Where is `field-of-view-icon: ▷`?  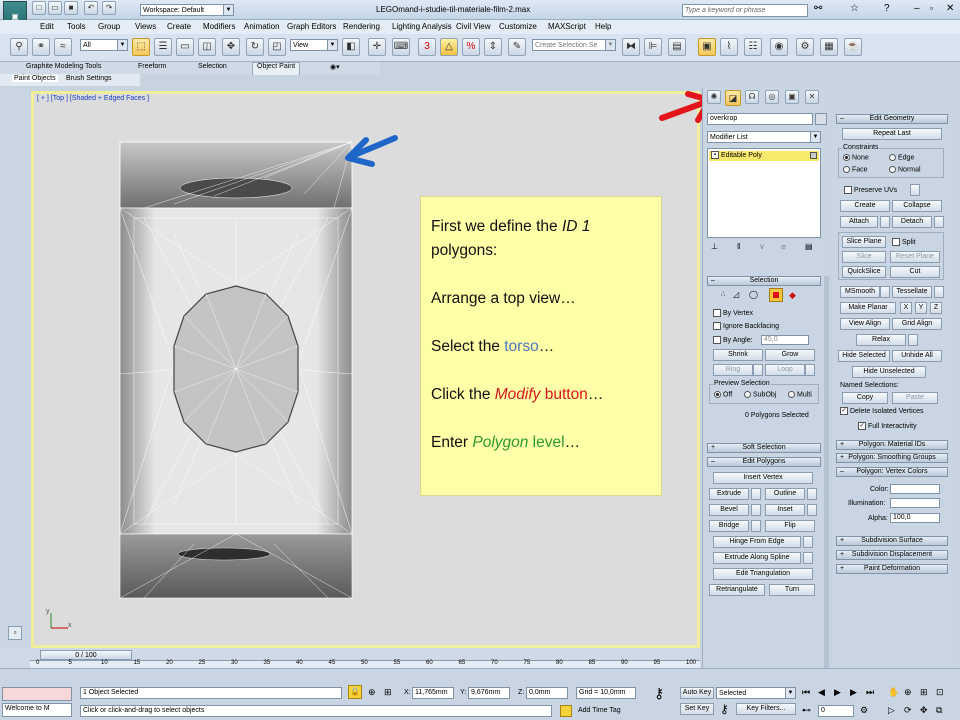 field-of-view-icon: ▷ is located at coordinates (891, 710).